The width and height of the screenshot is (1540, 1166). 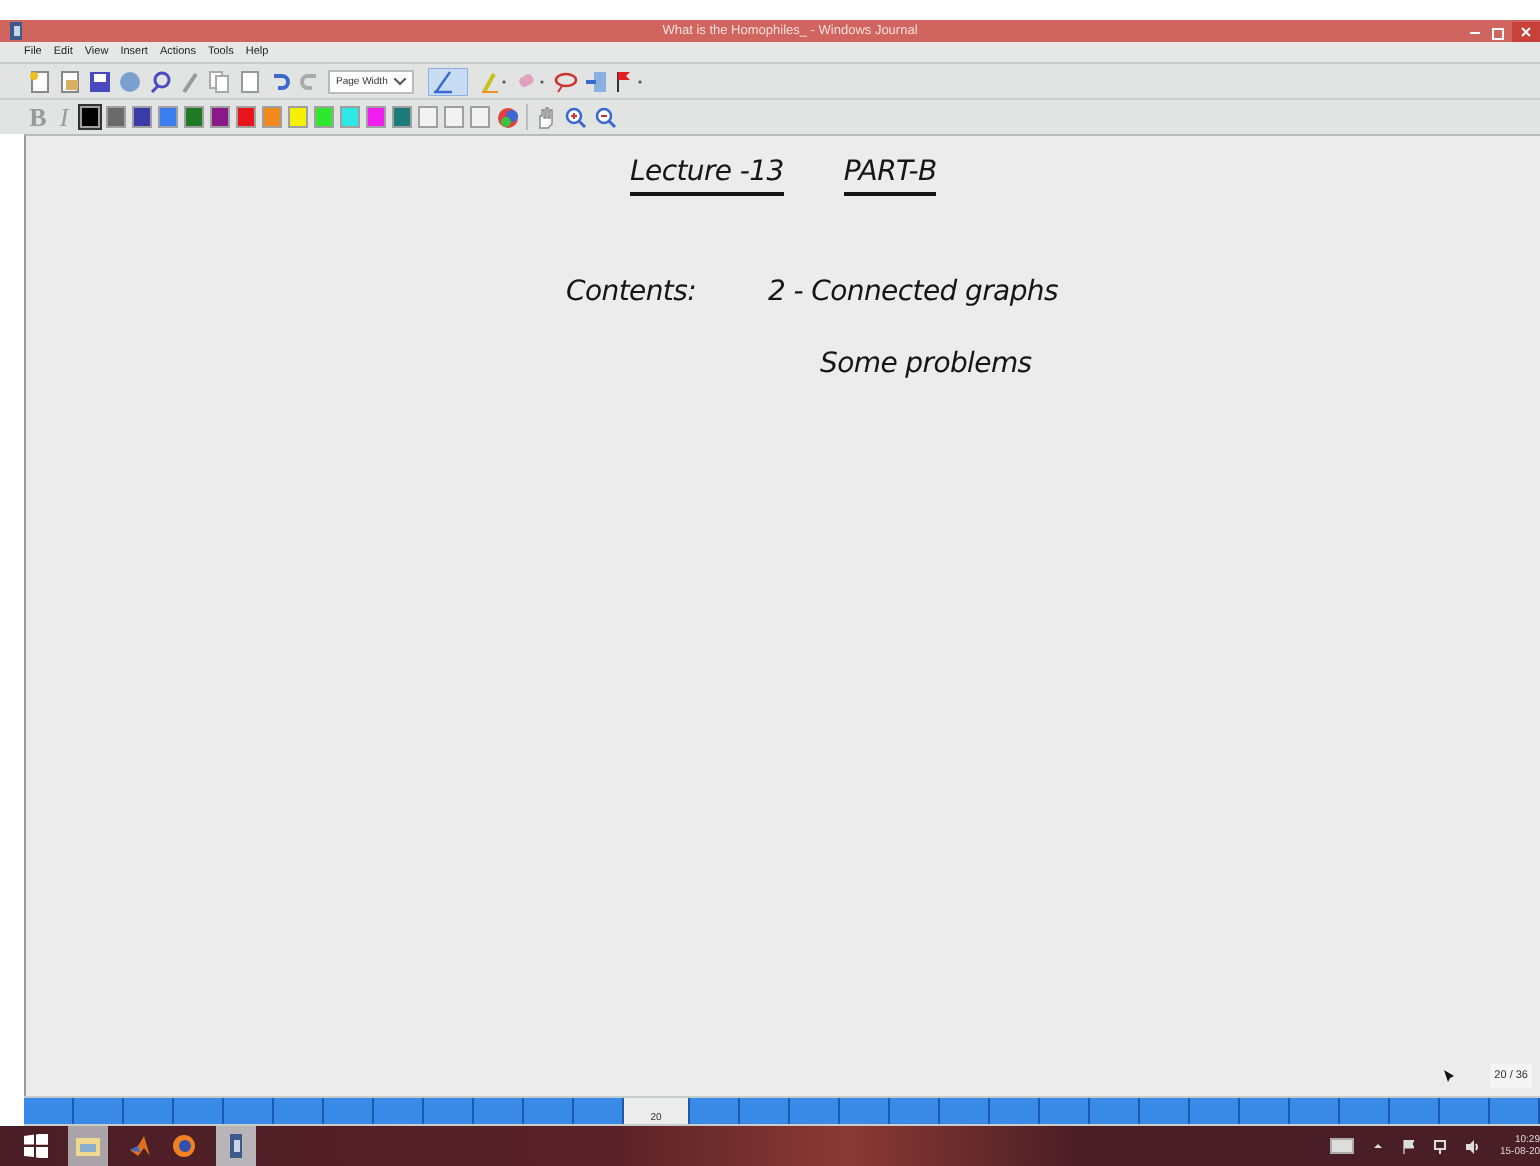 I want to click on palette-icon, so click(x=508, y=117).